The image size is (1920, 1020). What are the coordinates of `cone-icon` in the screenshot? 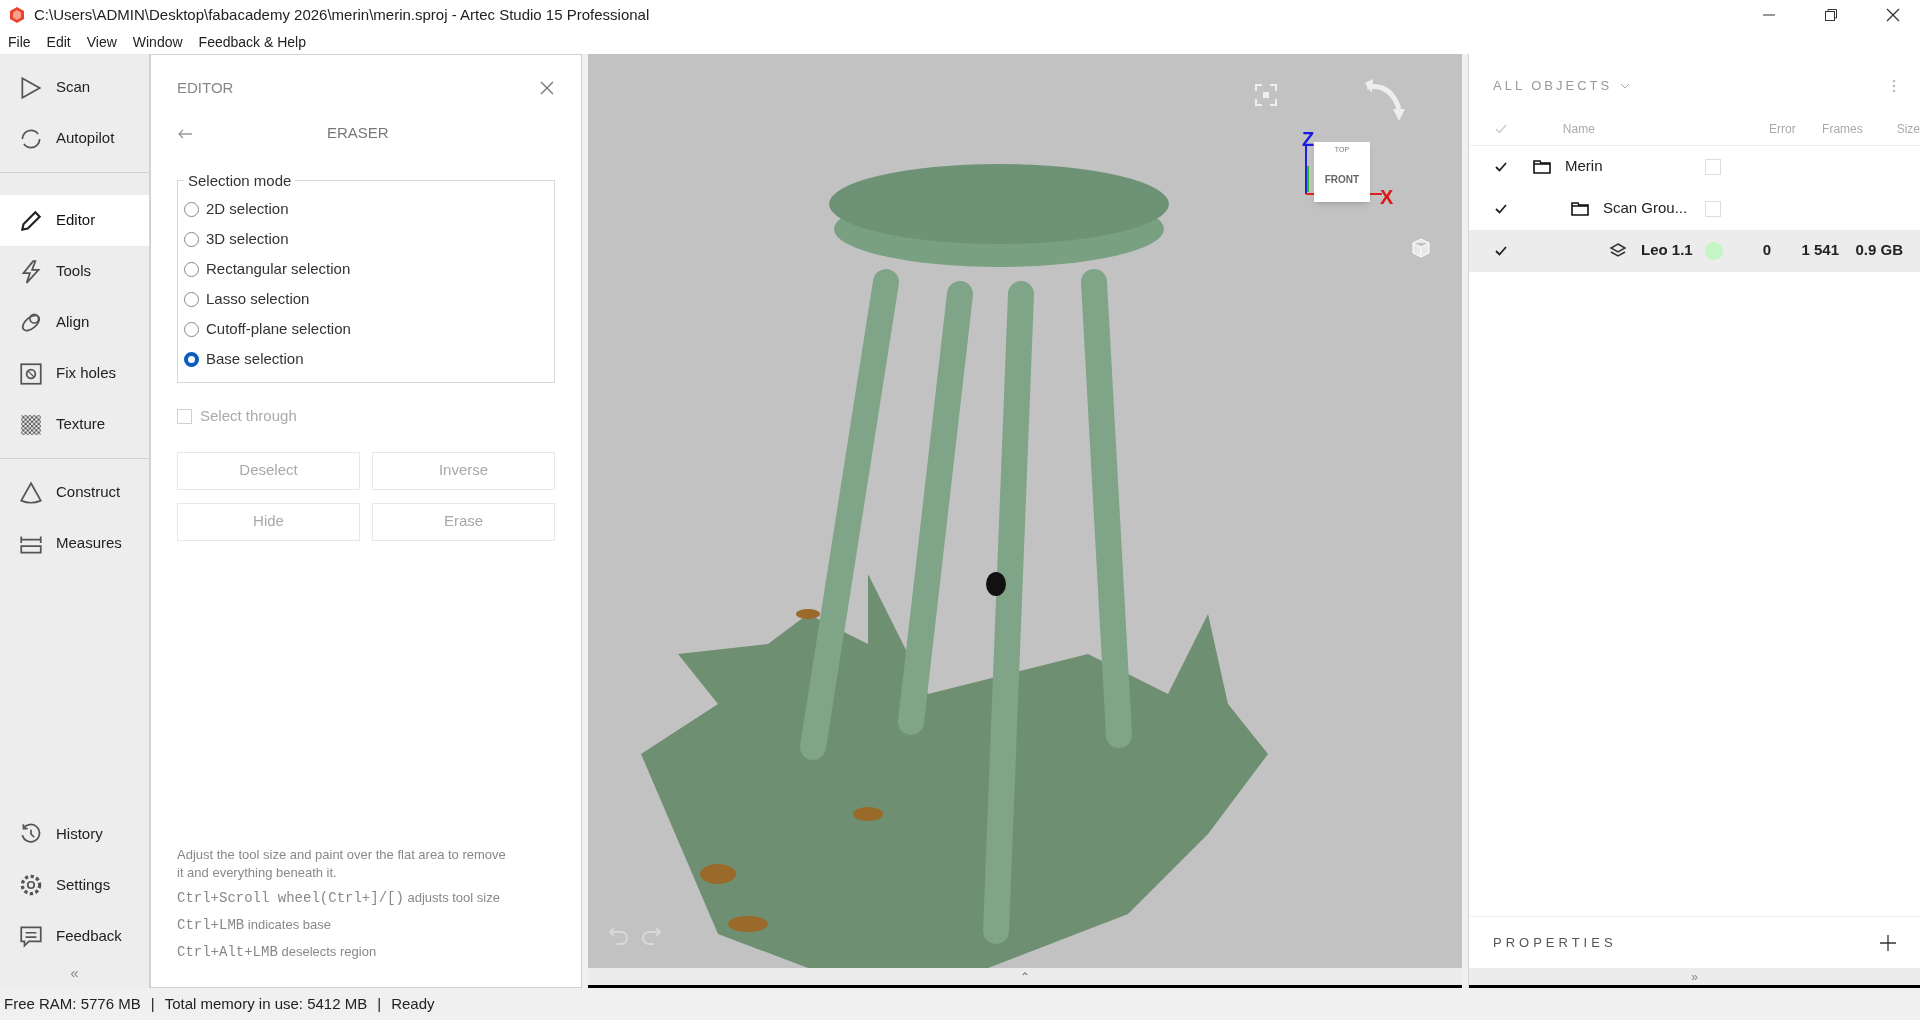 It's located at (31, 492).